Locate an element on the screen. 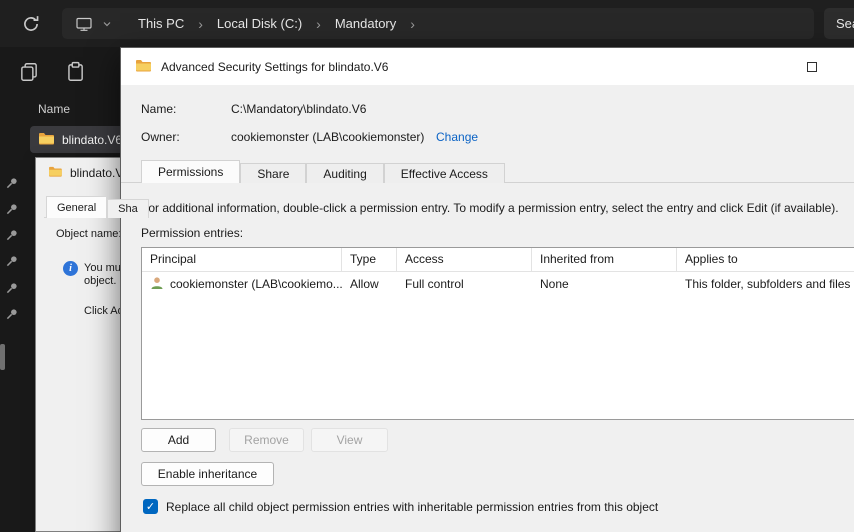 Image resolution: width=854 pixels, height=532 pixels. change-owner-link: Change is located at coordinates (457, 137).